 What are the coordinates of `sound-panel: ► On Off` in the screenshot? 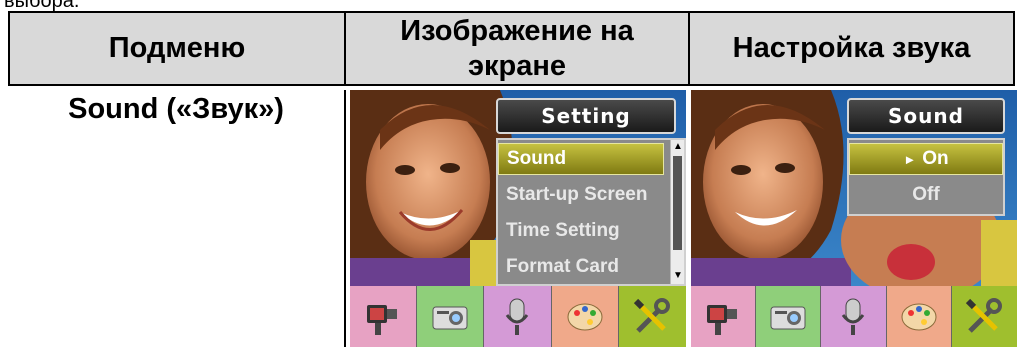 It's located at (926, 177).